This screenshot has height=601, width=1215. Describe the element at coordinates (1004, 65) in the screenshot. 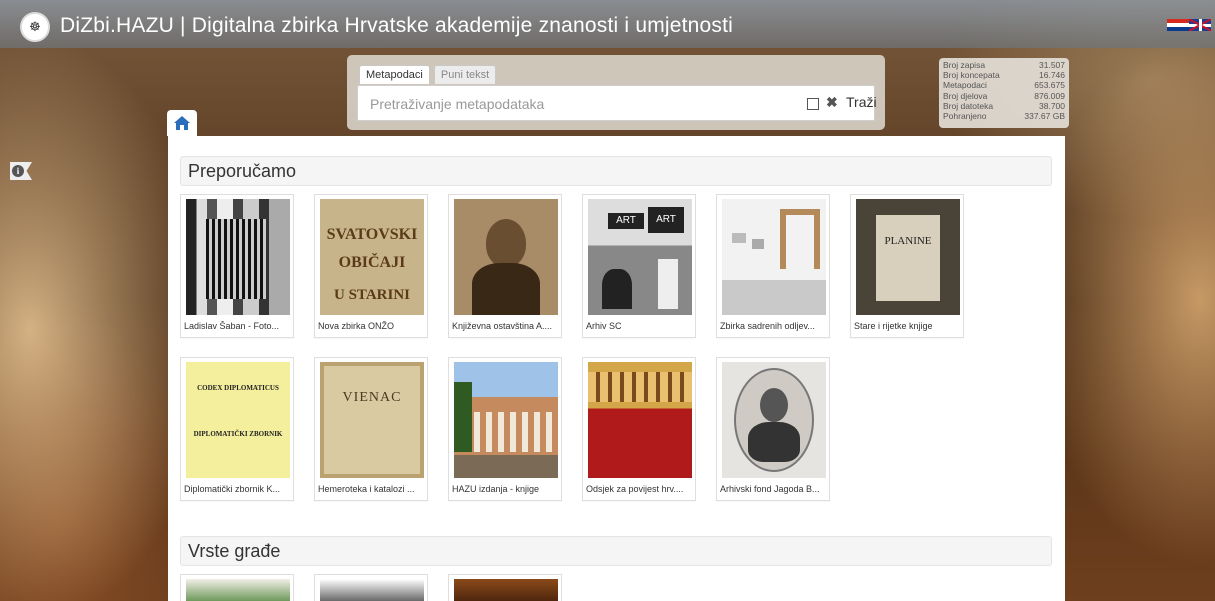

I see `stat-row: Broj zapisa 31.507` at that location.